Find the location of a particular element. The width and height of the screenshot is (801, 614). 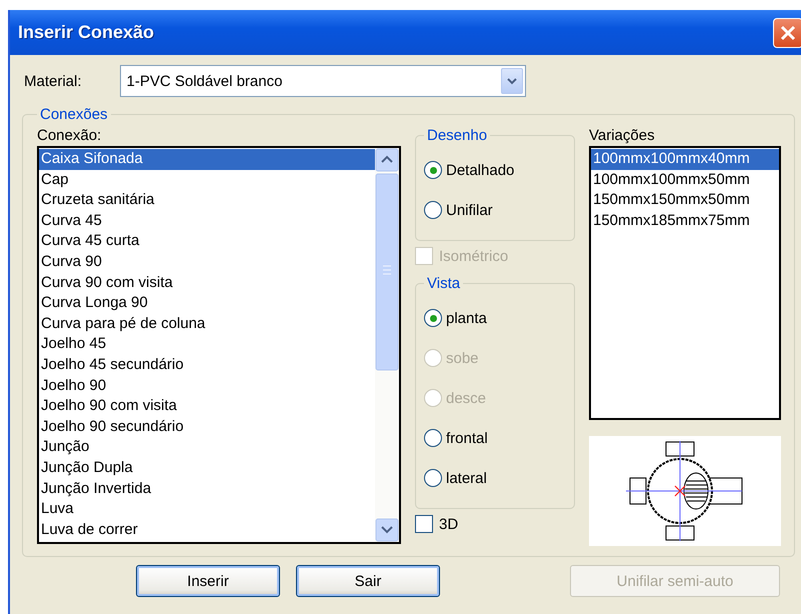

material-dropdown: 1-PVC Soldável branco is located at coordinates (323, 81).